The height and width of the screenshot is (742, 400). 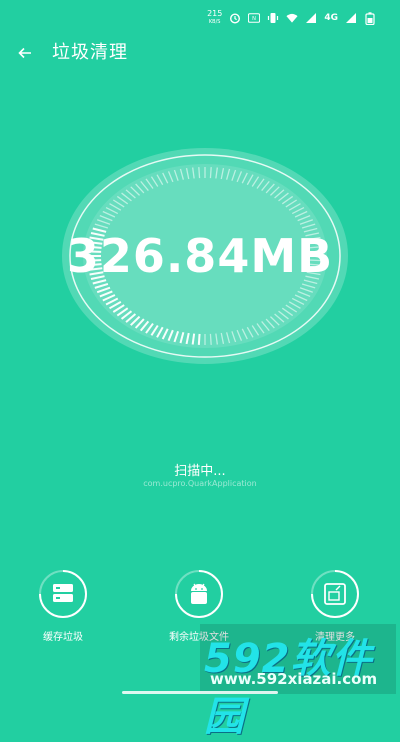 I want to click on residual-ring, so click(x=199, y=594).